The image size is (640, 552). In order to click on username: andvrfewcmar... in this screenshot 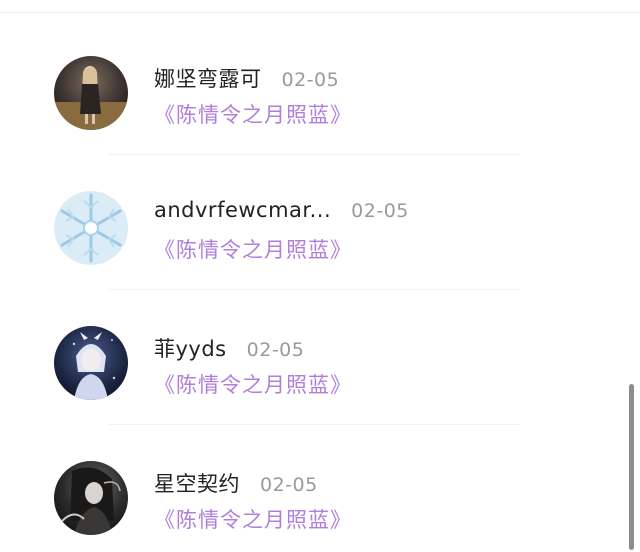, I will do `click(242, 210)`.